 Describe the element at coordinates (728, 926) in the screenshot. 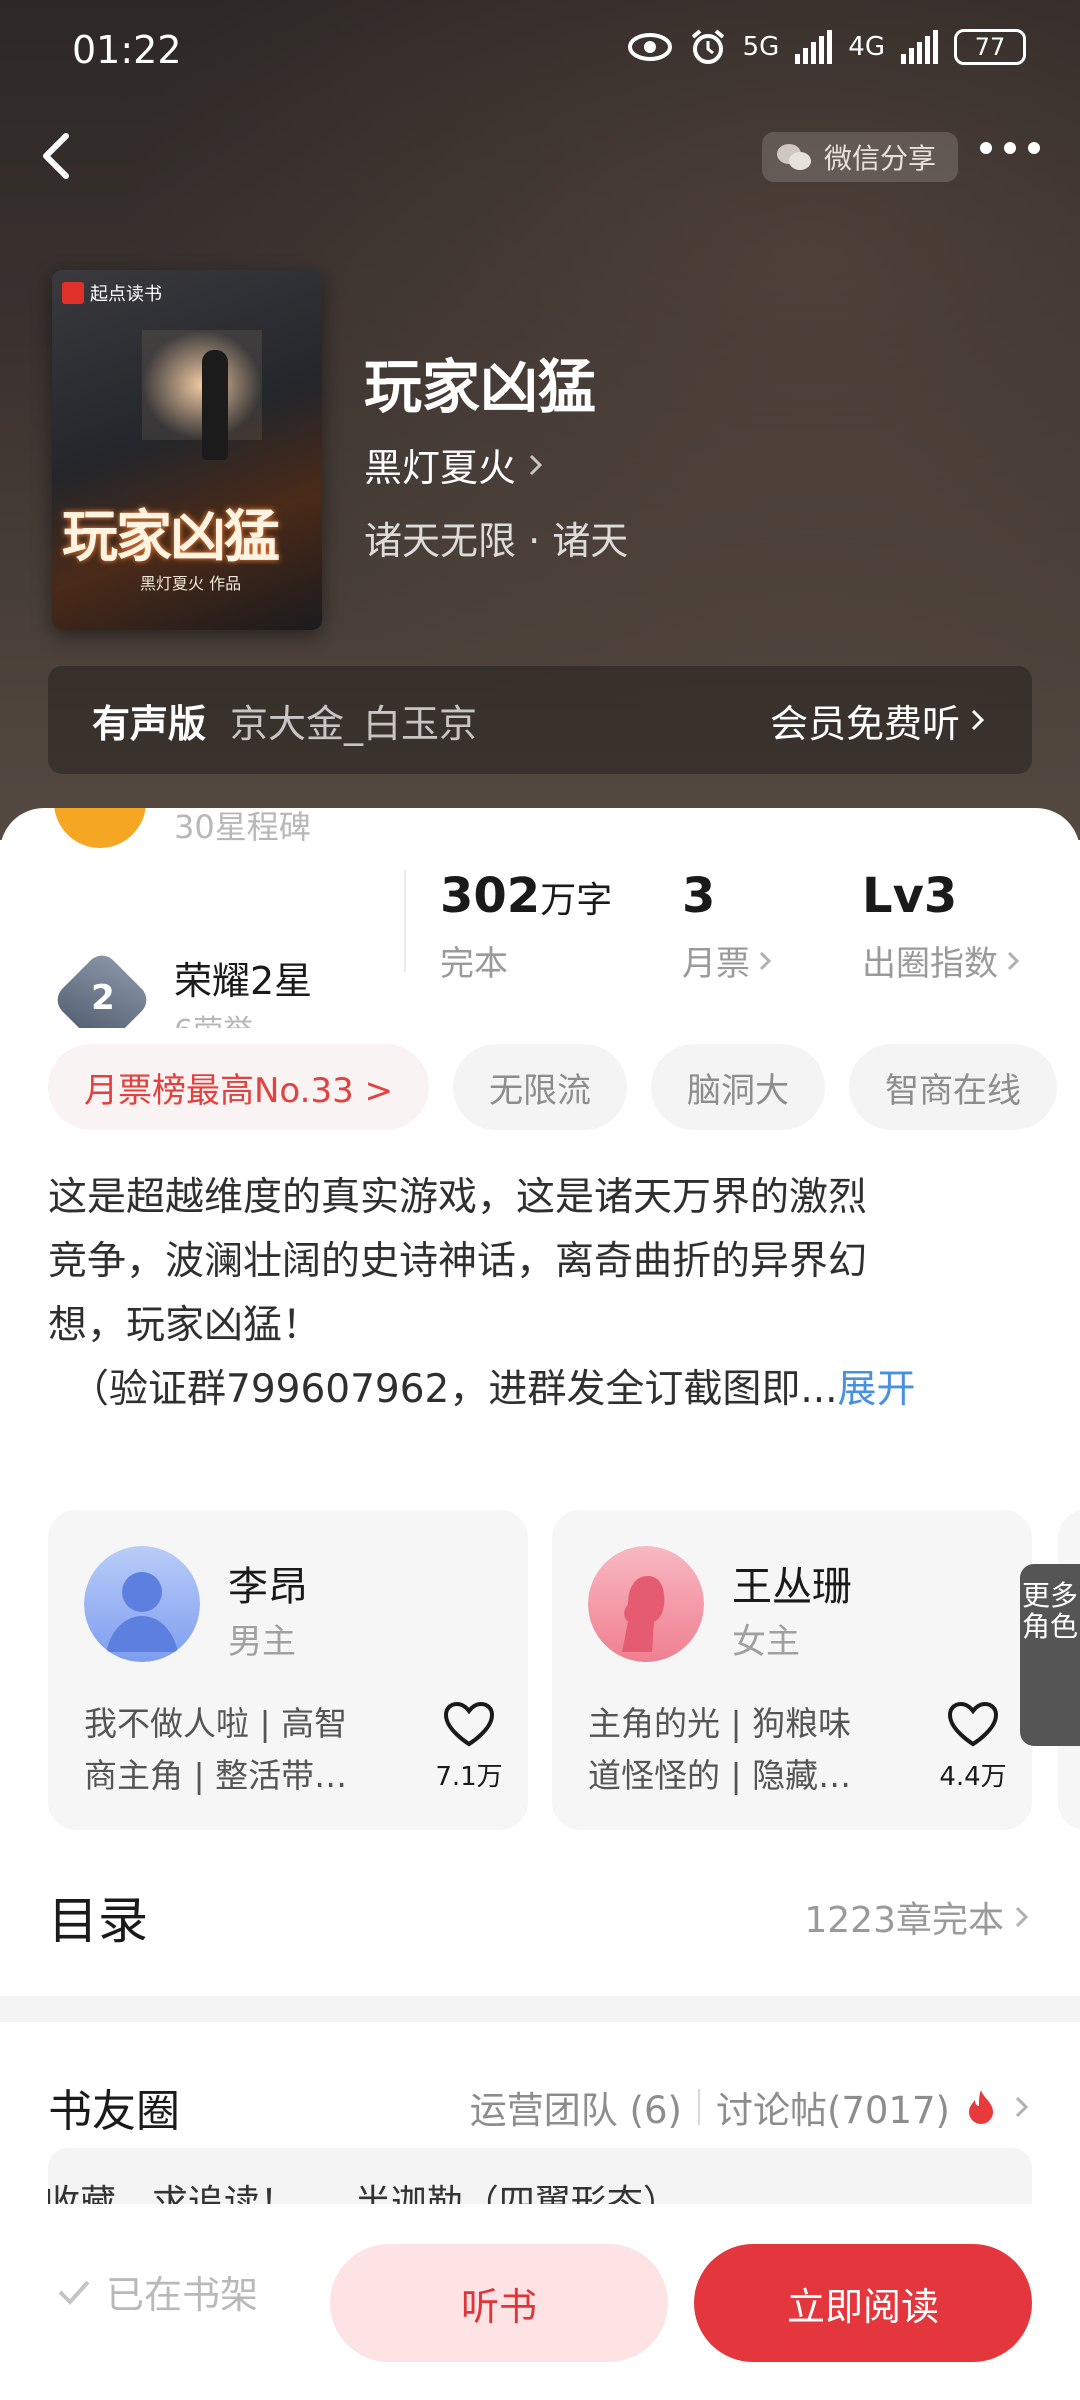

I see `stat-monthly-tickets: 3 月票` at that location.